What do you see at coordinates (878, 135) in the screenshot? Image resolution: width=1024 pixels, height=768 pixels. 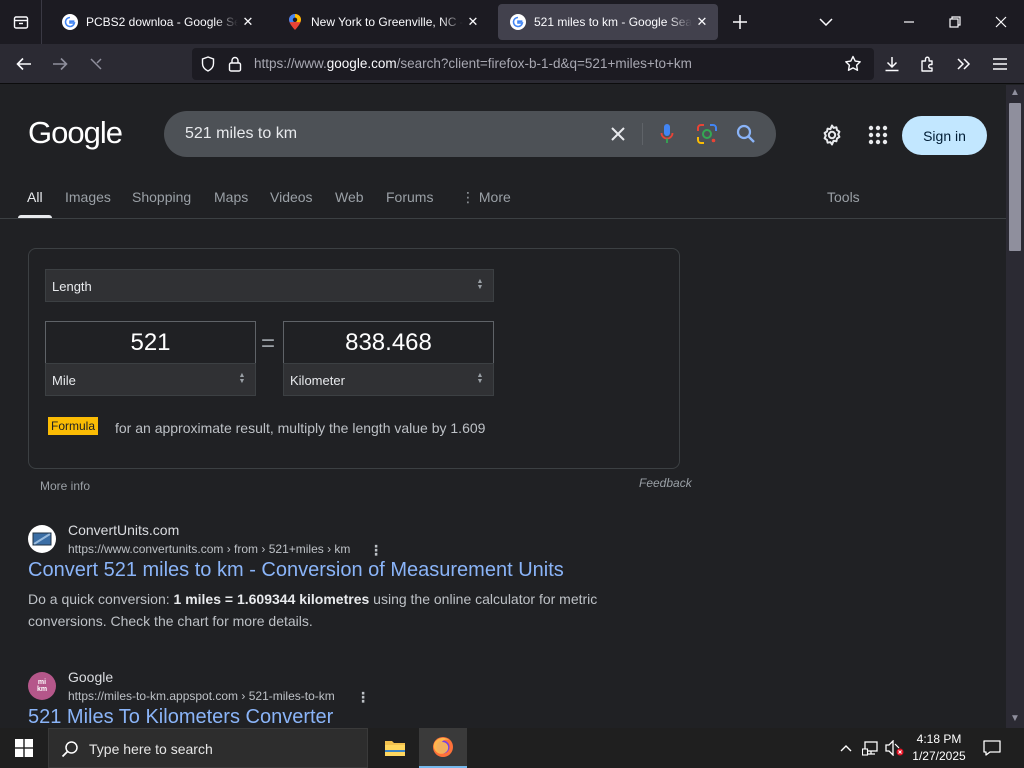 I see `google-apps-grid-icon` at bounding box center [878, 135].